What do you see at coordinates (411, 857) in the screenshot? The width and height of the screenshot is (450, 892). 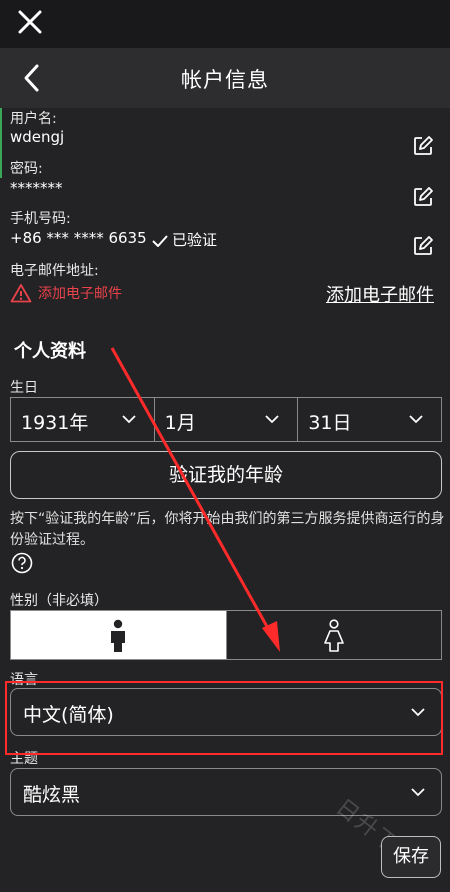 I see `save-button: 保存` at bounding box center [411, 857].